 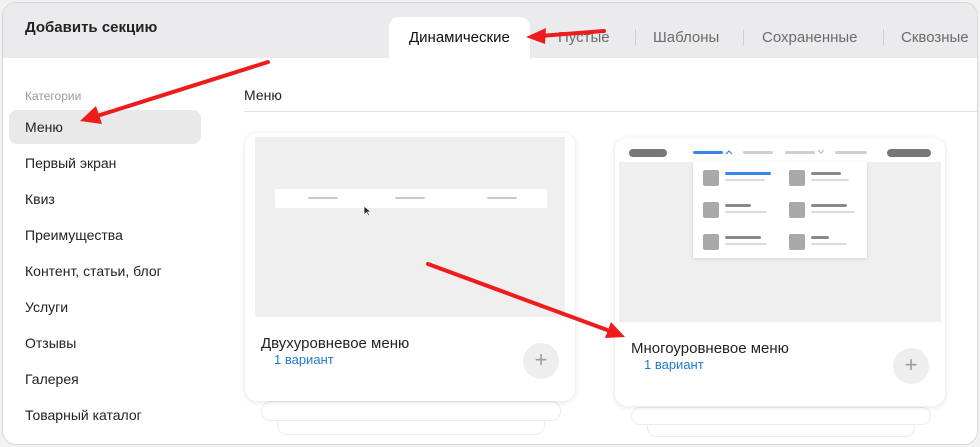 I want to click on chevron-down-icon, so click(x=821, y=151).